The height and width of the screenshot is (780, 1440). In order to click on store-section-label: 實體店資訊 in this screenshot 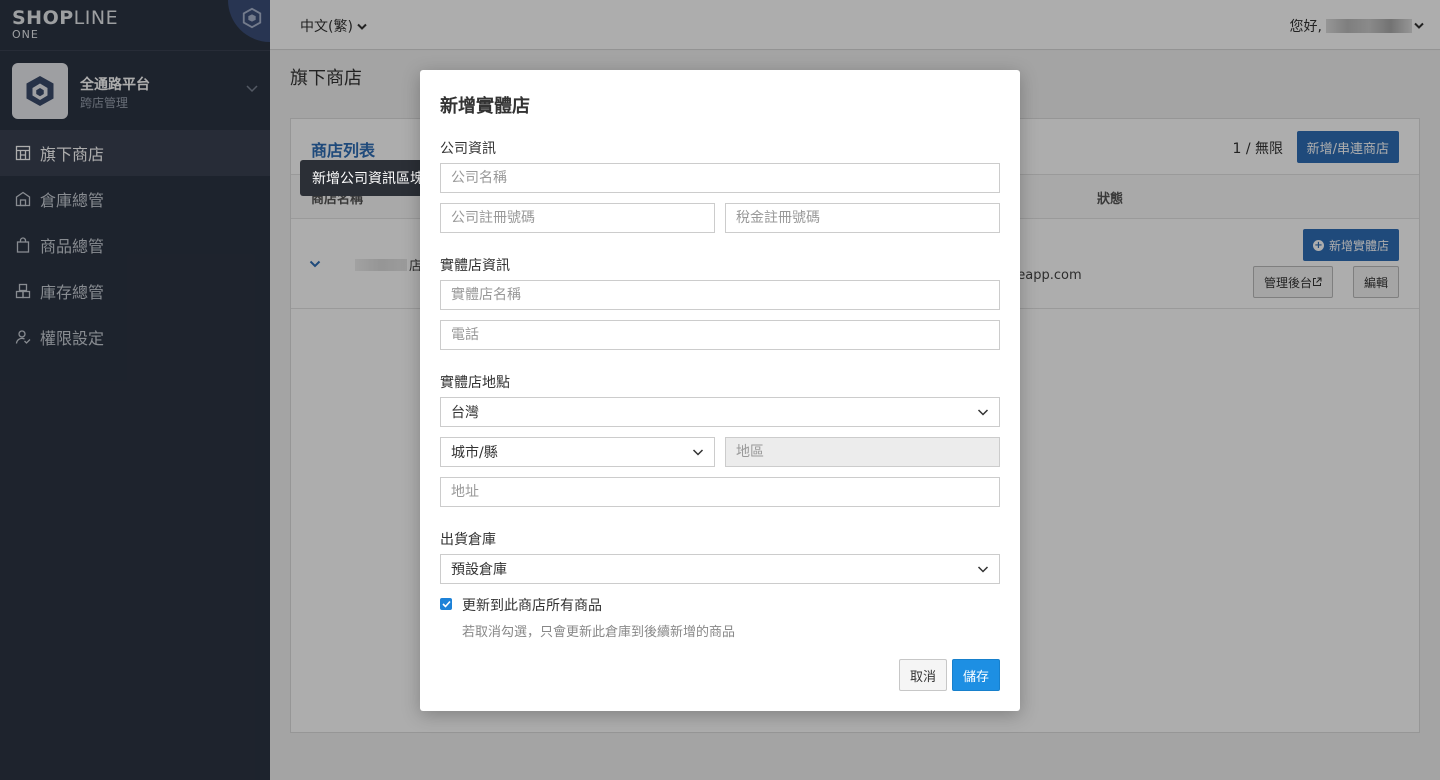, I will do `click(475, 266)`.